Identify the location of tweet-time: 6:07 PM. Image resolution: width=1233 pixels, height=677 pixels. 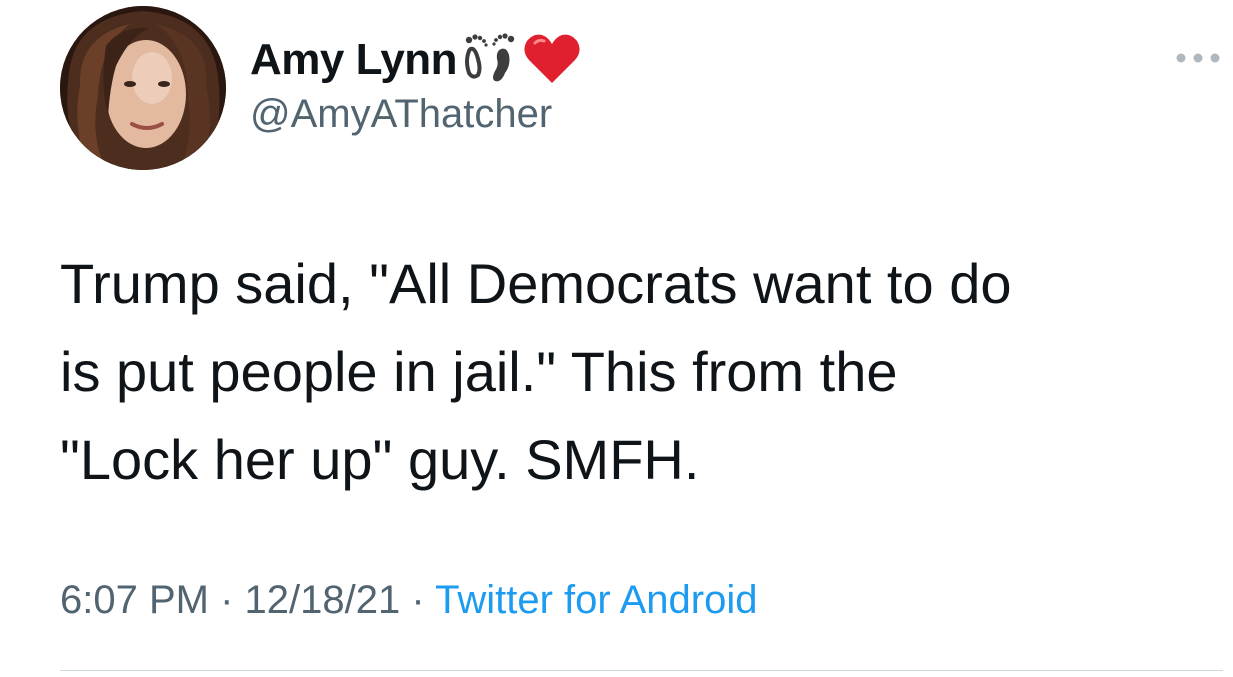
(134, 600).